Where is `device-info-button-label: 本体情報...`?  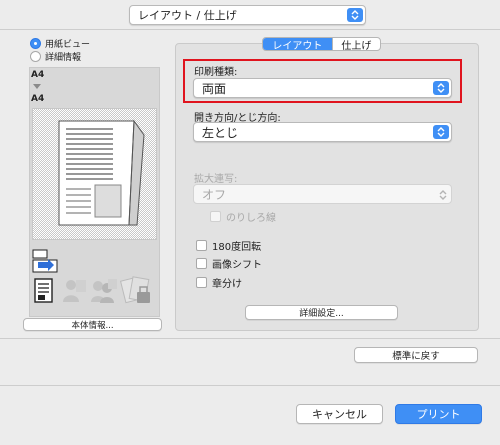
device-info-button-label: 本体情報... is located at coordinates (92, 325).